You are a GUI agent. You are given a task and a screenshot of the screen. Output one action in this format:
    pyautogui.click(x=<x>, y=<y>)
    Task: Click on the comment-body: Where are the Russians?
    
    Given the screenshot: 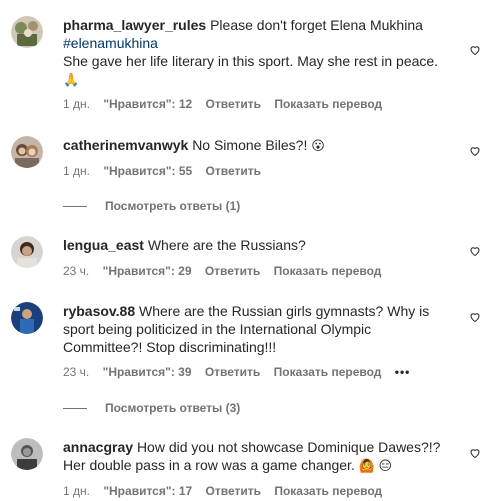 What is the action you would take?
    pyautogui.click(x=226, y=245)
    